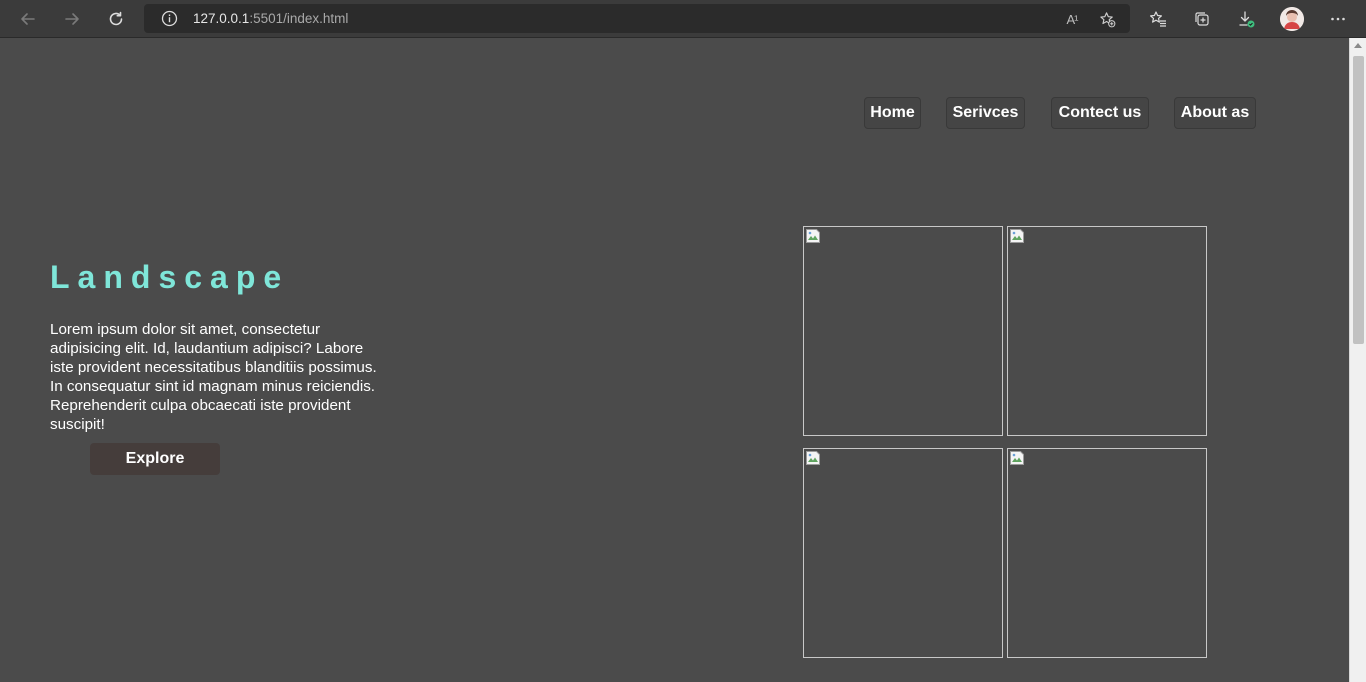 The width and height of the screenshot is (1366, 682). I want to click on scroll-up-arrow-icon, so click(1358, 45).